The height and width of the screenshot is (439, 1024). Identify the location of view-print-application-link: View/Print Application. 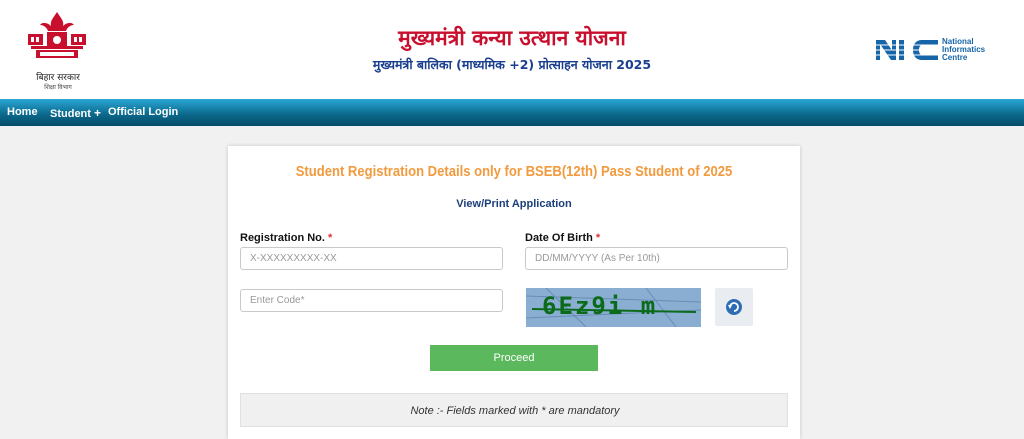
(514, 204).